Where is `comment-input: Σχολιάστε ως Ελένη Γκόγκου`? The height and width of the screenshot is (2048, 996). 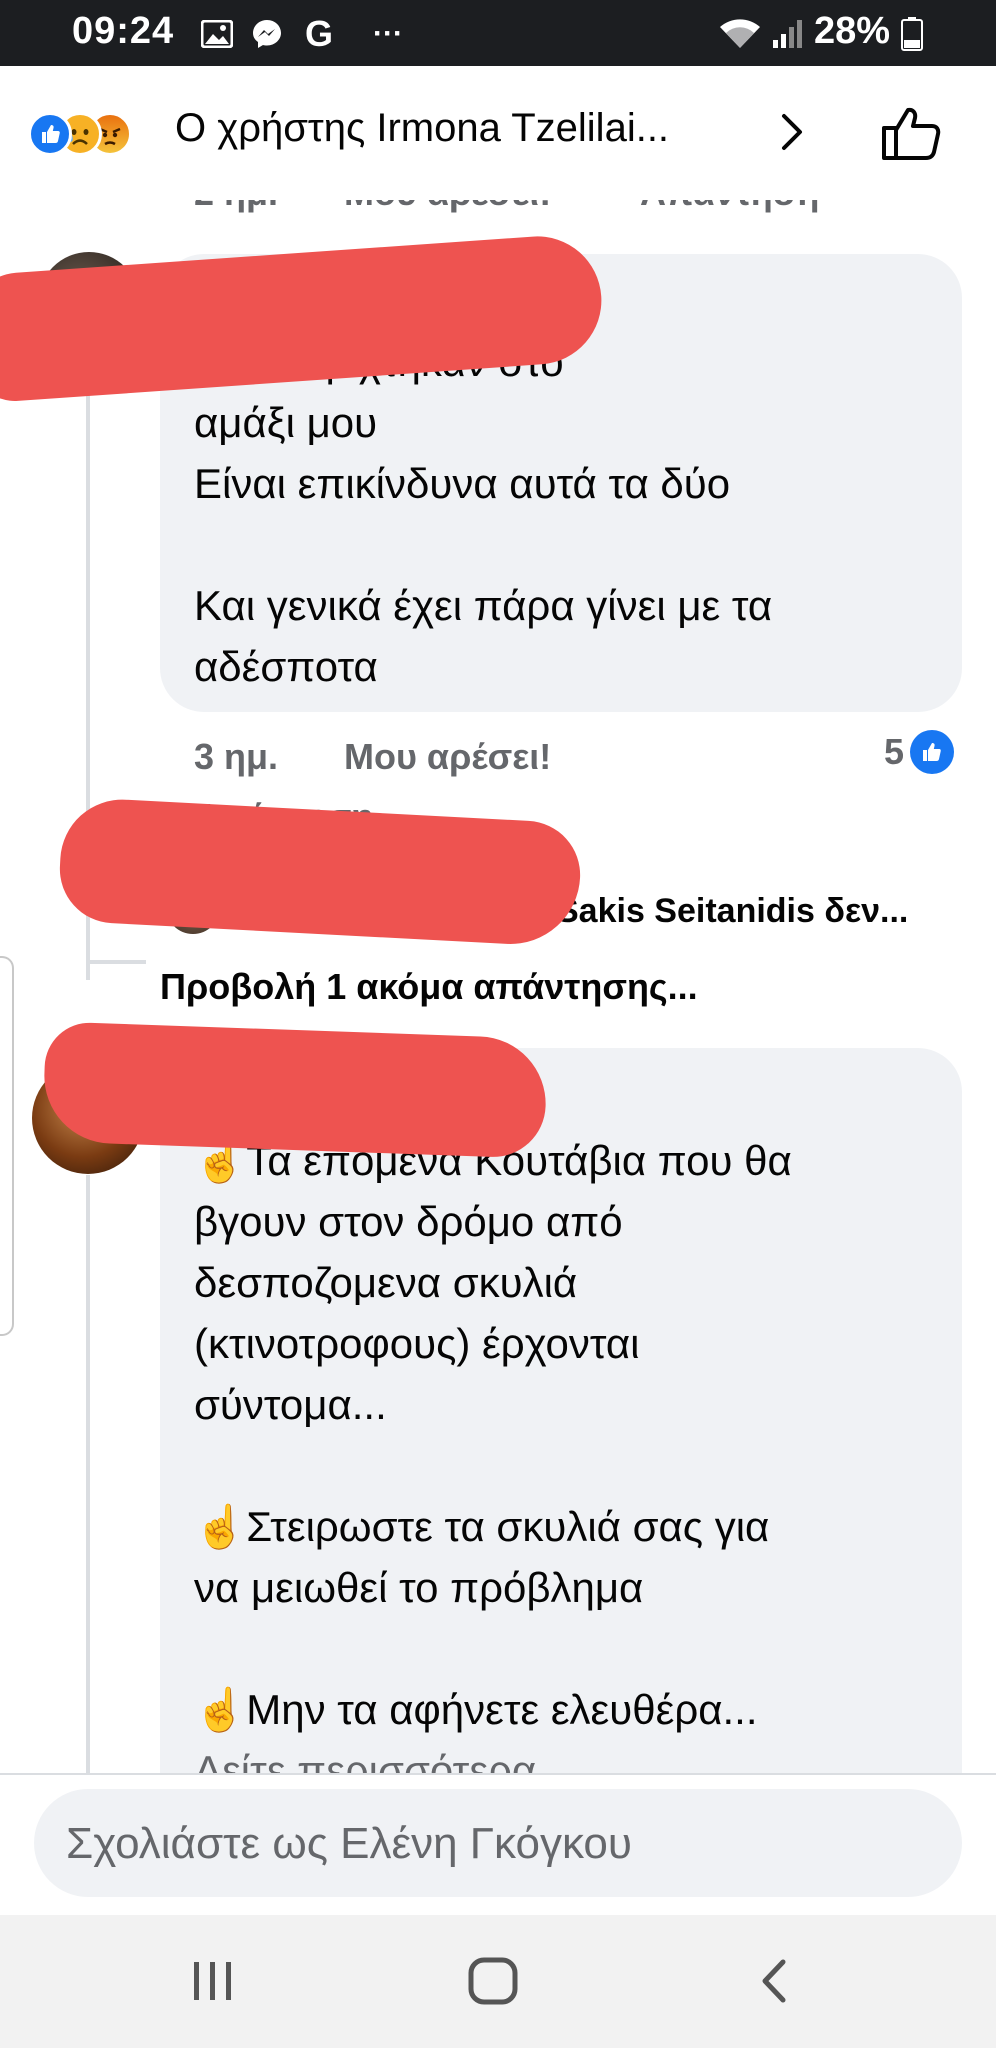
comment-input: Σχολιάστε ως Ελένη Γκόγκου is located at coordinates (498, 1843).